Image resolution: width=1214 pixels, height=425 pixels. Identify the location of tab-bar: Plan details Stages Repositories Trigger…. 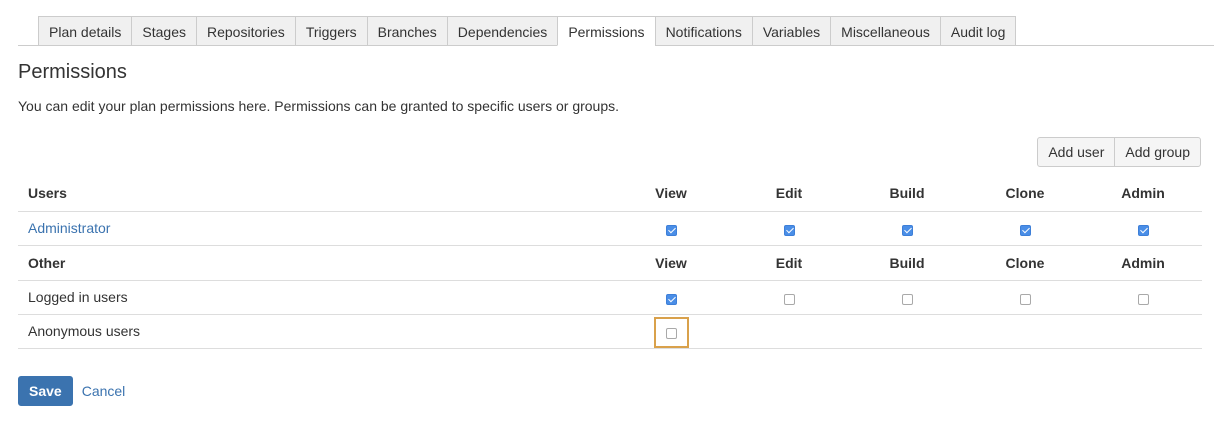
(616, 31).